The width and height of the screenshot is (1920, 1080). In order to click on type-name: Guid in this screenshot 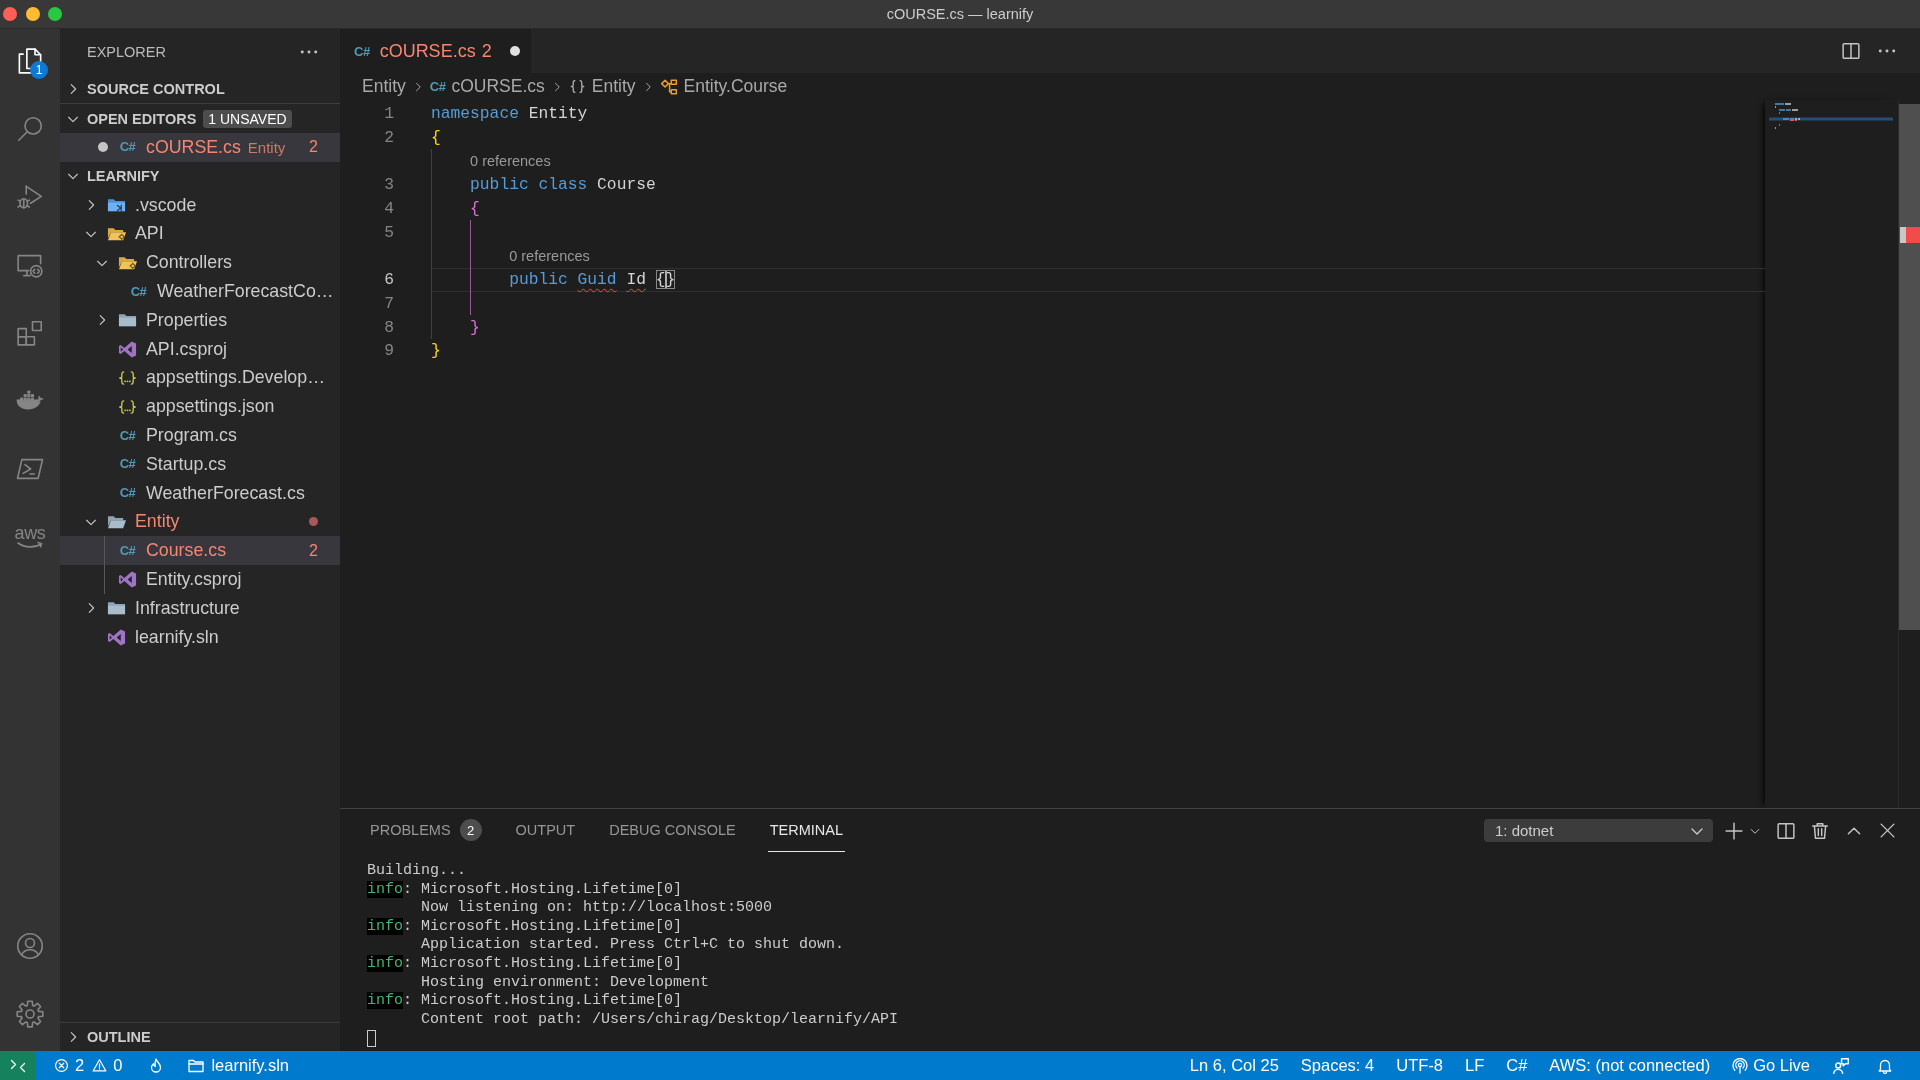, I will do `click(597, 280)`.